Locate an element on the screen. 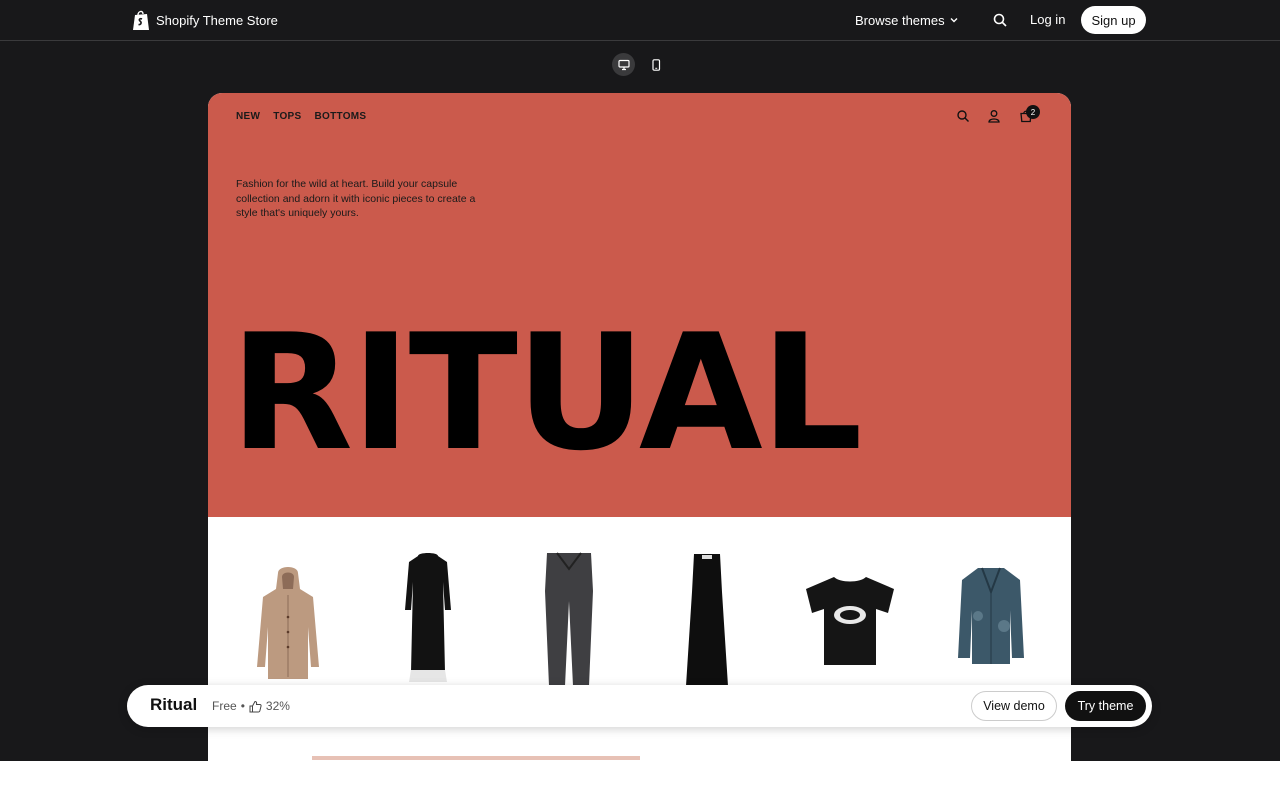  theme-rating: 32% is located at coordinates (277, 706).